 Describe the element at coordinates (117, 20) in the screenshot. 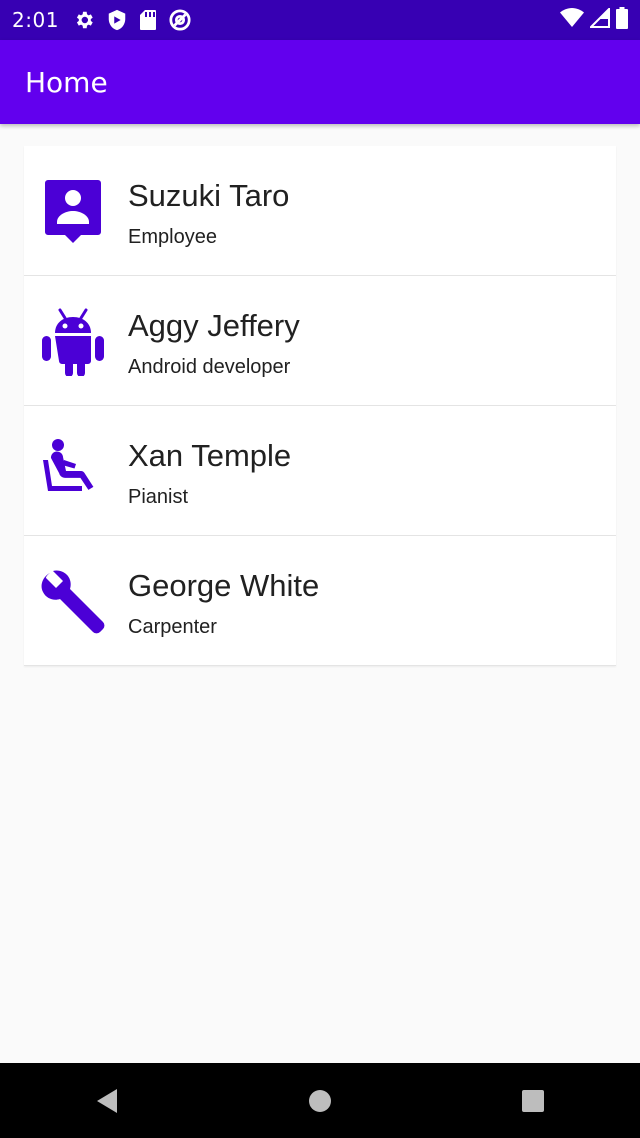

I see `shield-icon` at that location.